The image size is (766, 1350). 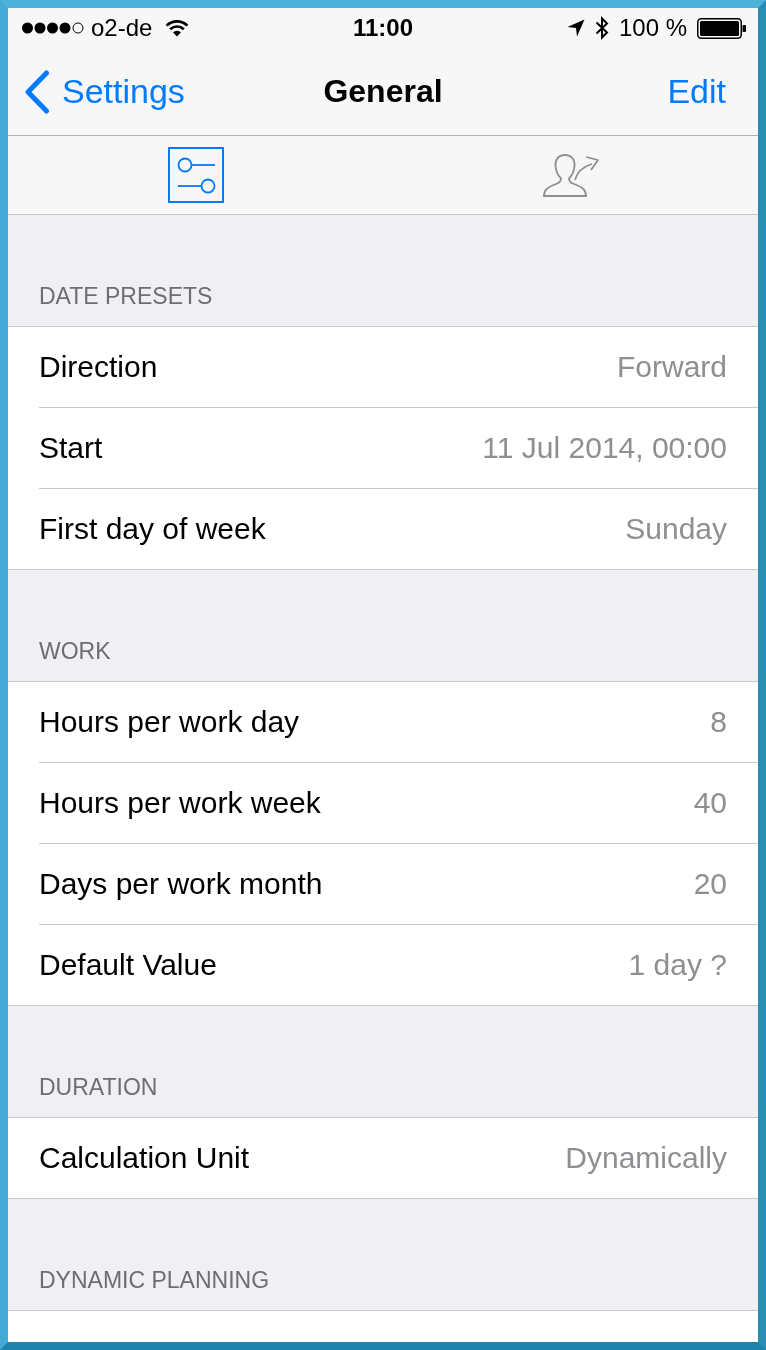 What do you see at coordinates (575, 28) in the screenshot?
I see `location-arrow-icon` at bounding box center [575, 28].